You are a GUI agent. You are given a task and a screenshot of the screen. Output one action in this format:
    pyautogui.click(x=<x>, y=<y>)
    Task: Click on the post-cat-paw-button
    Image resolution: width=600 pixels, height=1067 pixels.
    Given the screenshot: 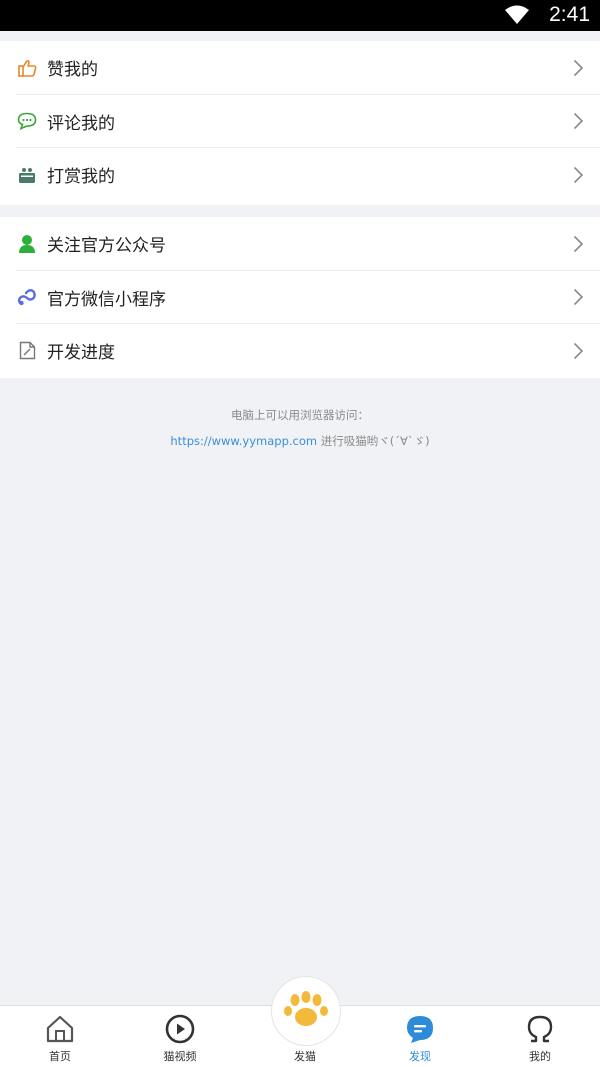 What is the action you would take?
    pyautogui.click(x=306, y=1011)
    